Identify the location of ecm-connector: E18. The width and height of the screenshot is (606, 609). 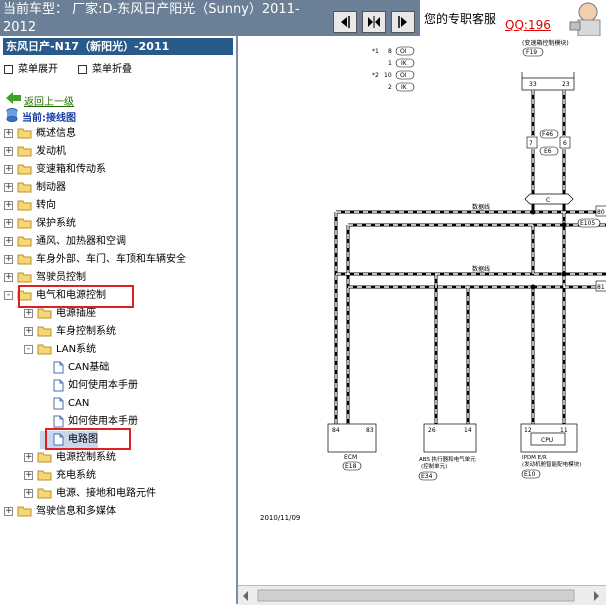
(351, 466).